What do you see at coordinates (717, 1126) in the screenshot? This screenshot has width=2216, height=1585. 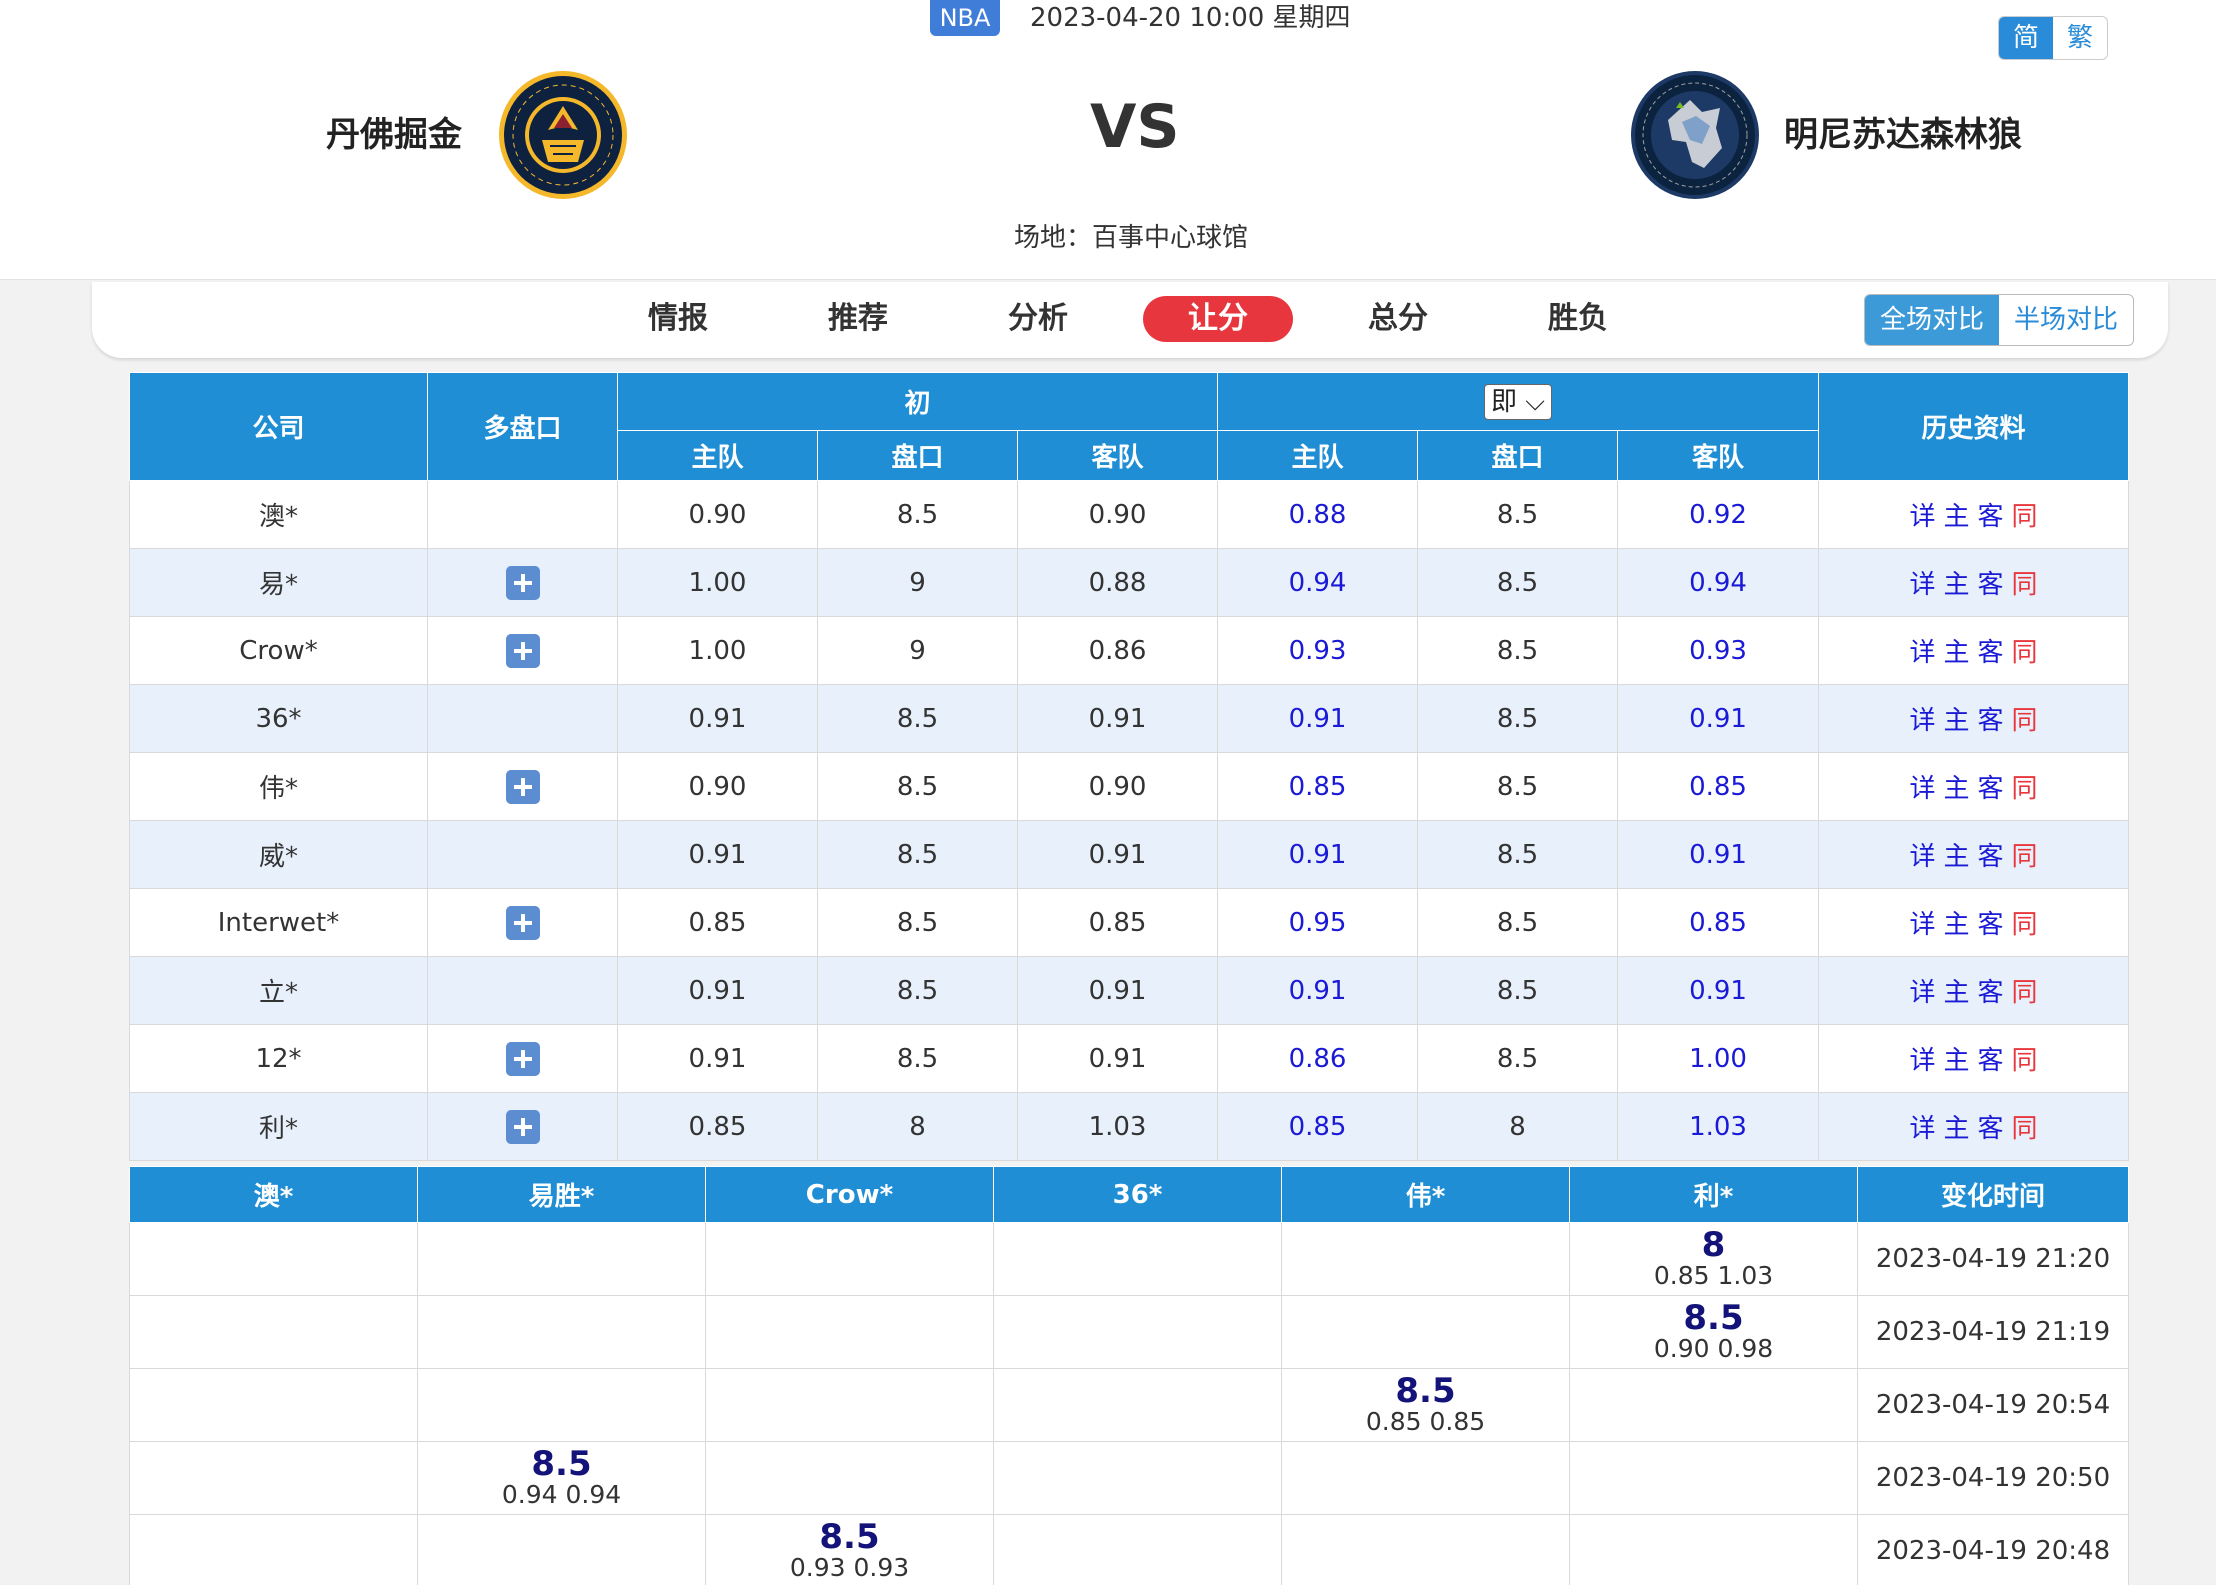 I see `init-home-odds: 0.85` at bounding box center [717, 1126].